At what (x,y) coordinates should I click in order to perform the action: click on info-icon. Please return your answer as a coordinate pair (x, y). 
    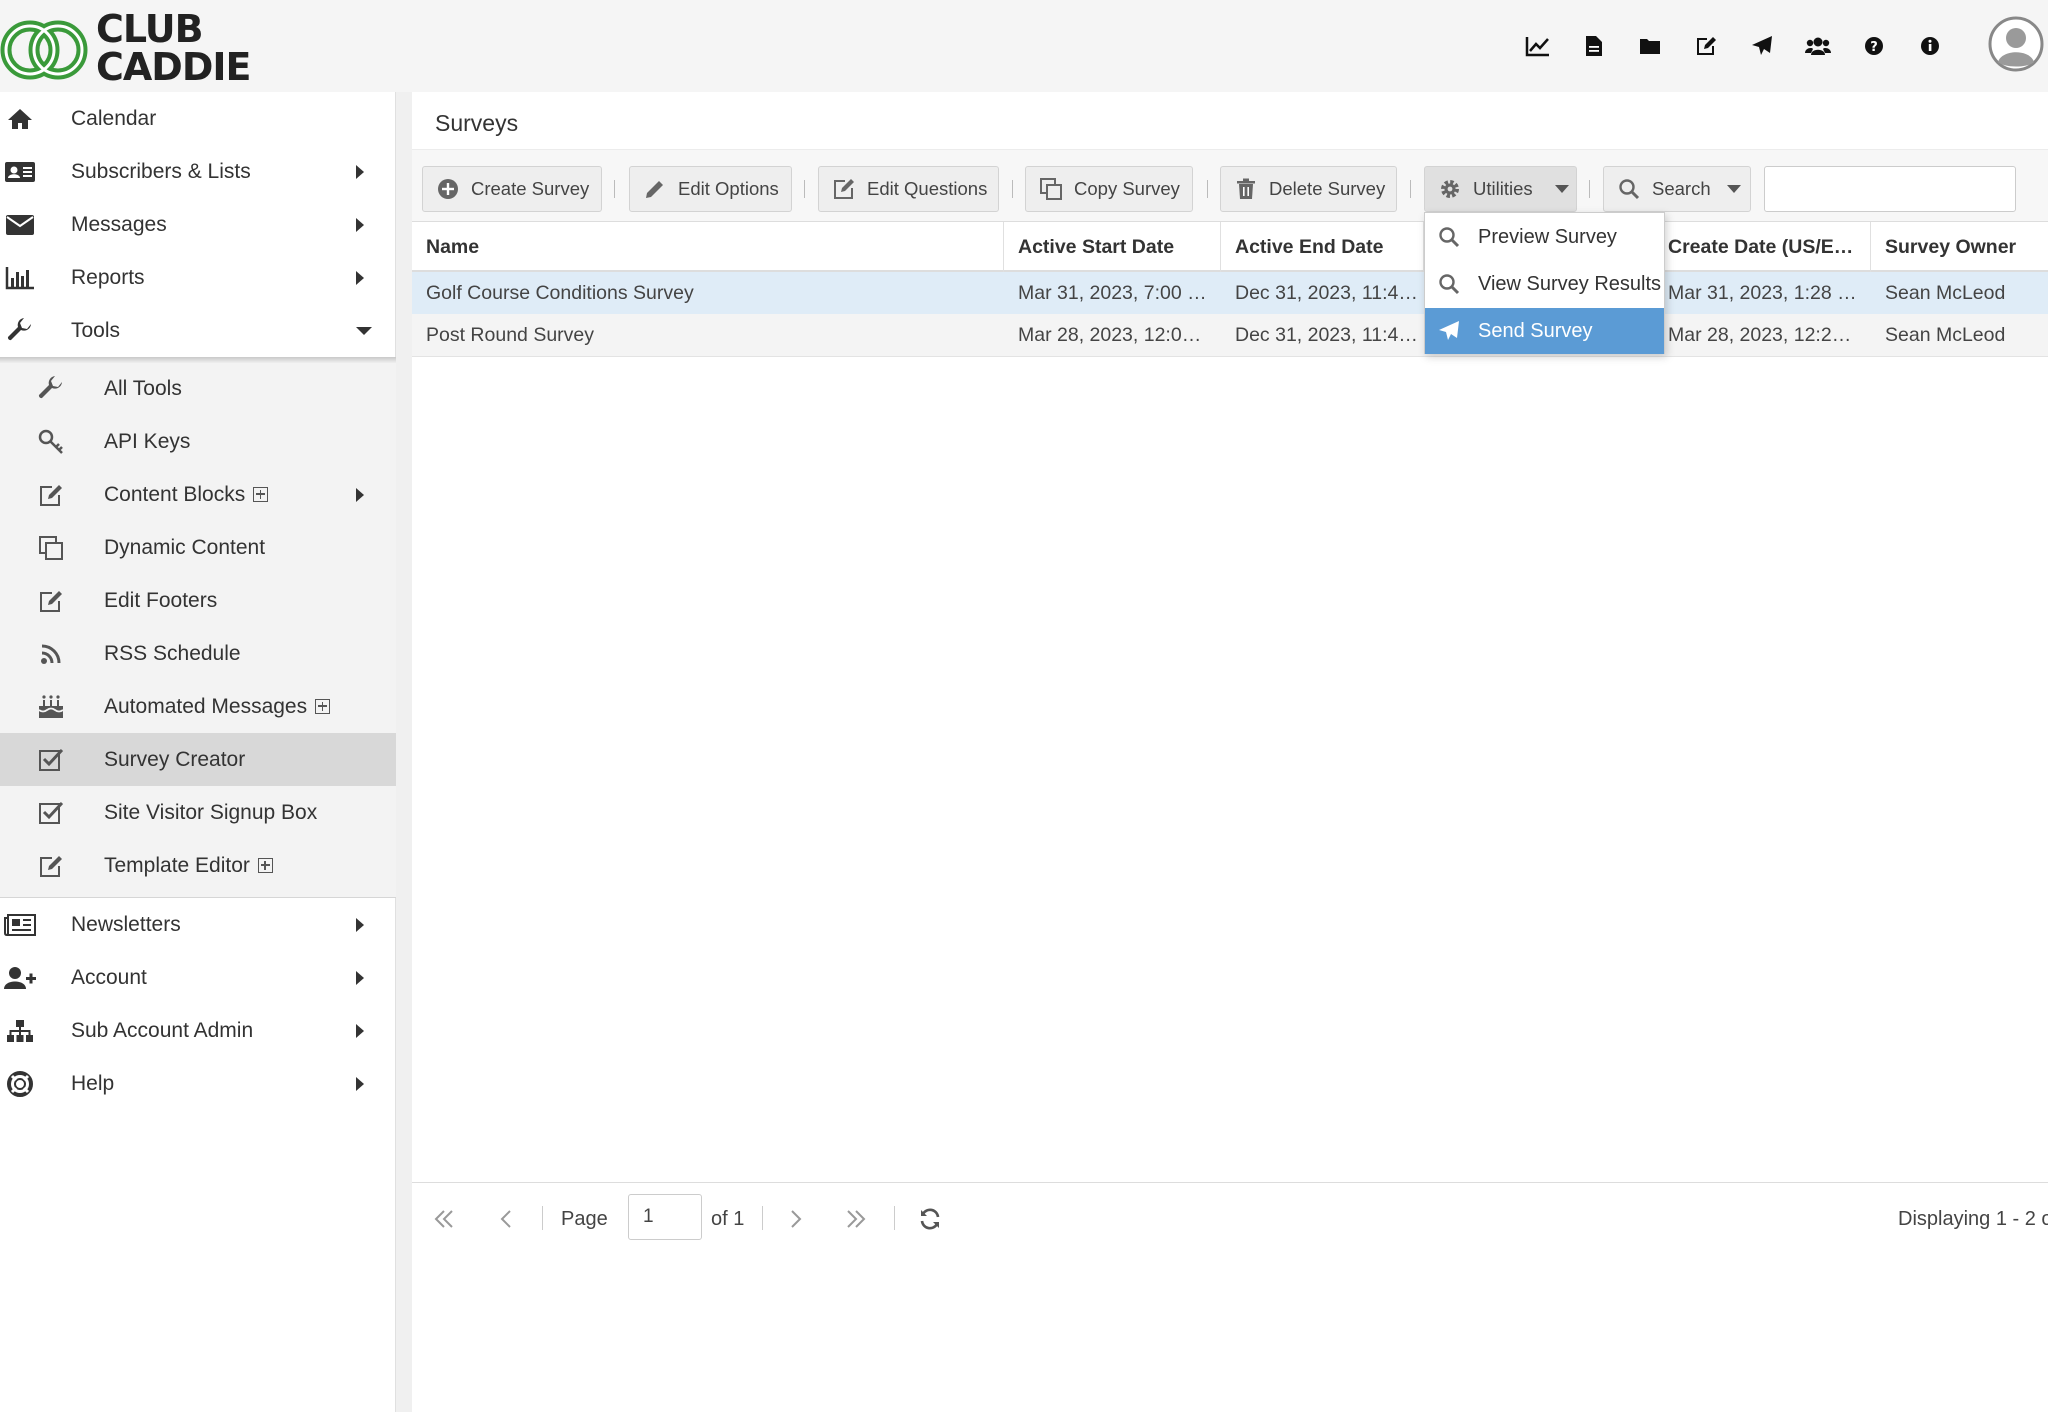
    Looking at the image, I should click on (1930, 46).